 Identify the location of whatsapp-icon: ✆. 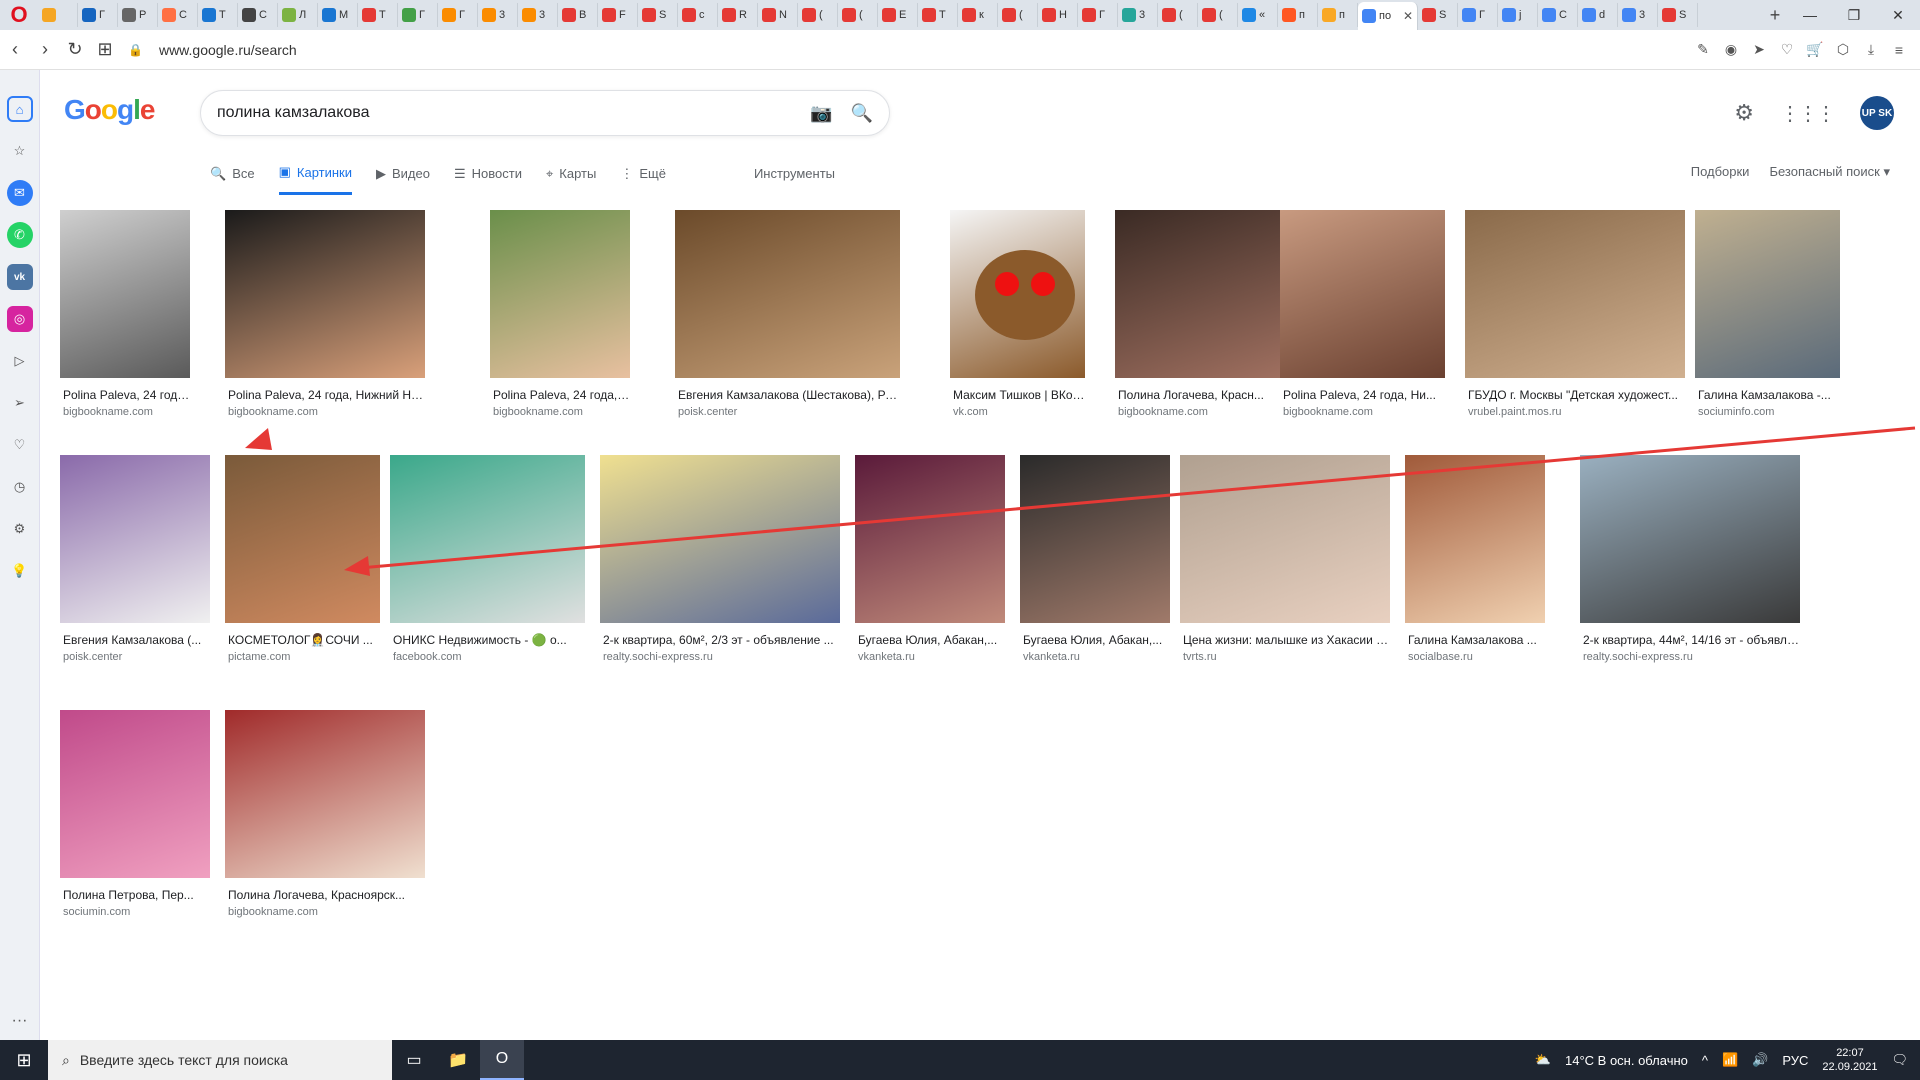
(19, 235).